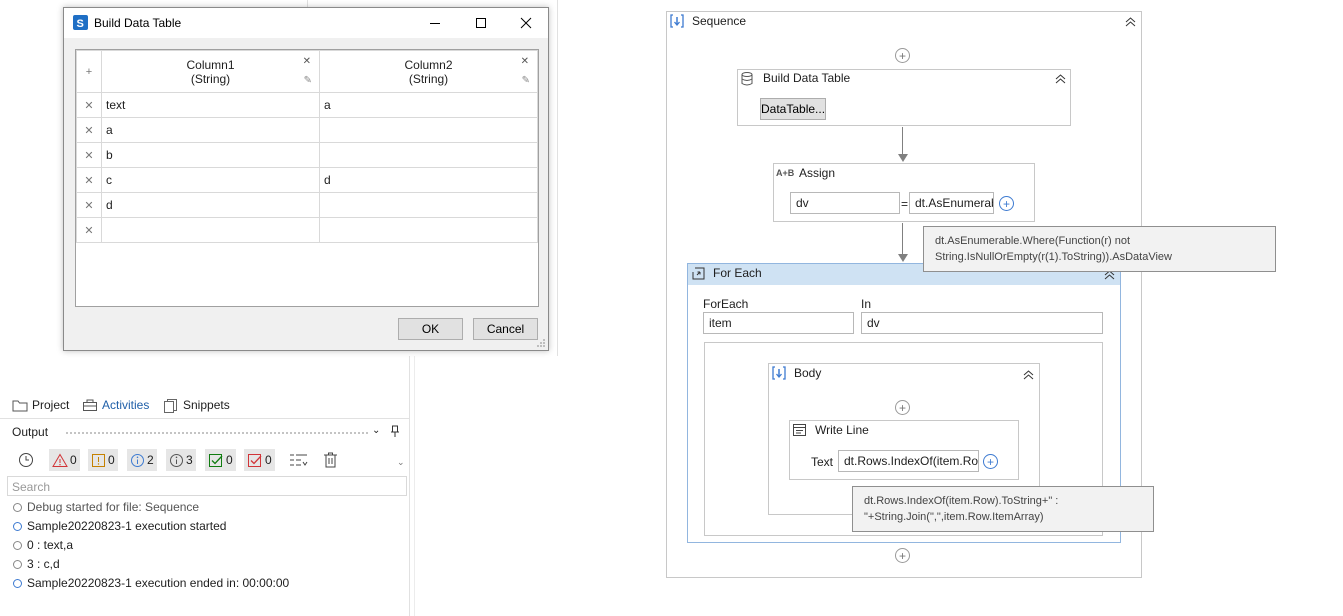 The image size is (1343, 616). I want to click on pin-icon, so click(395, 431).